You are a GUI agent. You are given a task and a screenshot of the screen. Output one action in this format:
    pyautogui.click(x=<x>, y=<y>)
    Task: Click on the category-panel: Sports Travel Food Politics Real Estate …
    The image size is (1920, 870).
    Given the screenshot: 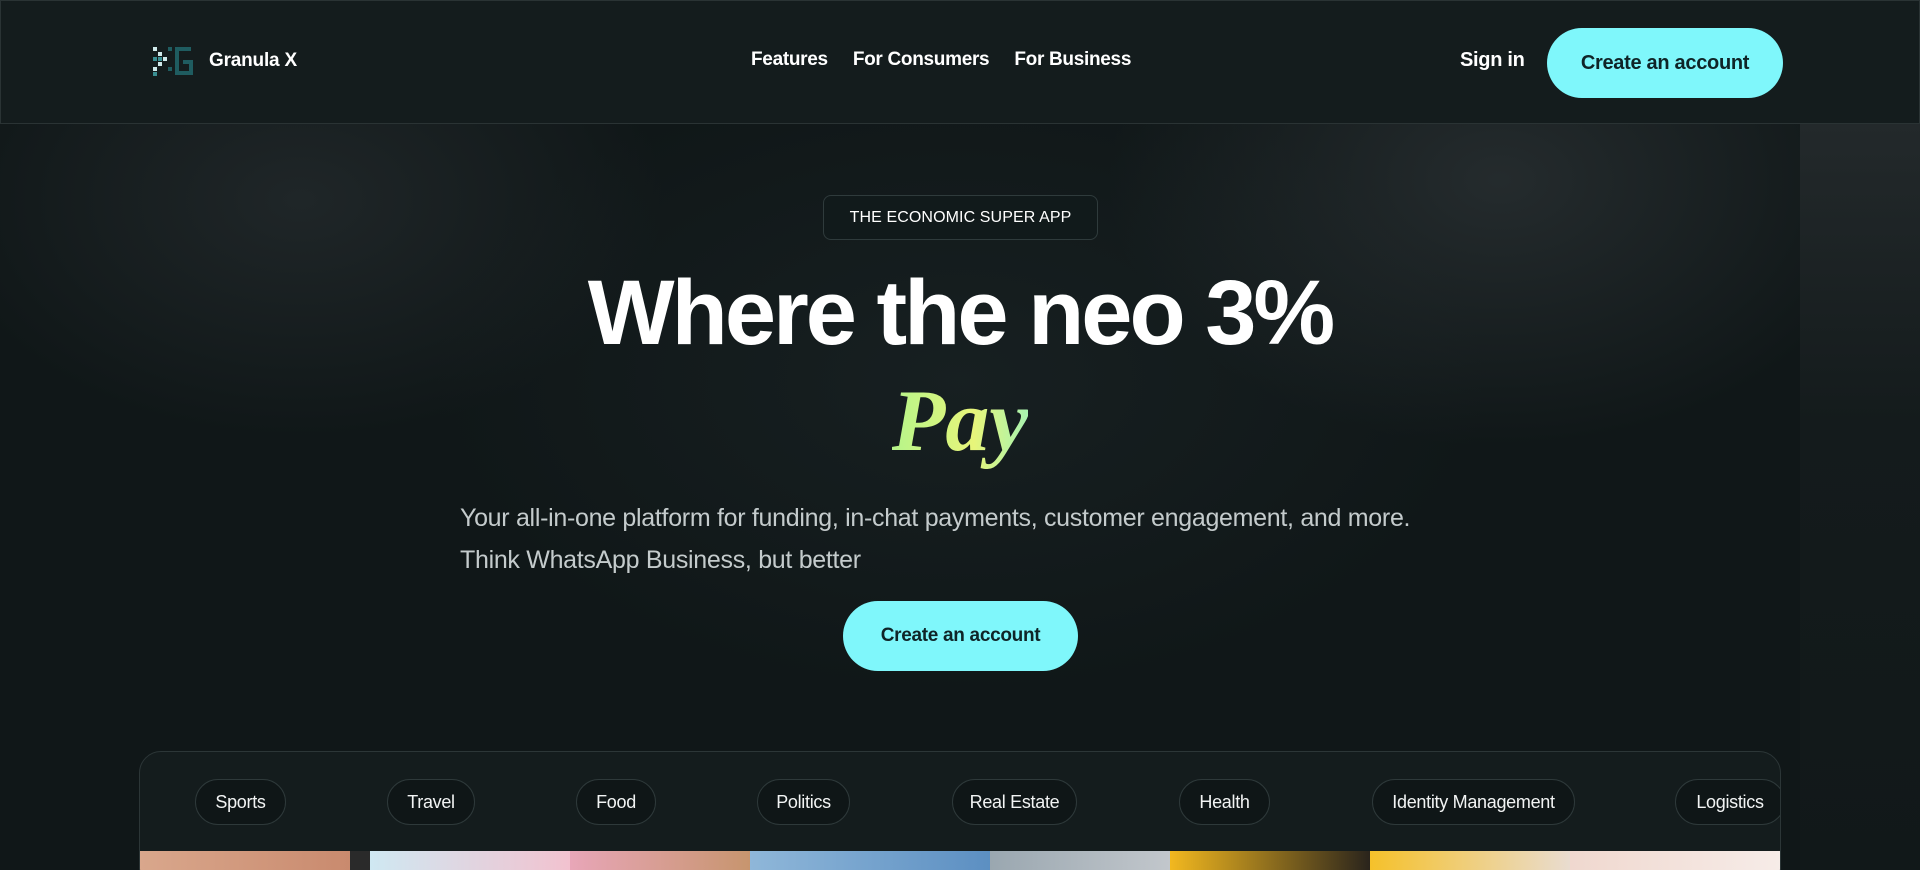 What is the action you would take?
    pyautogui.click(x=960, y=810)
    